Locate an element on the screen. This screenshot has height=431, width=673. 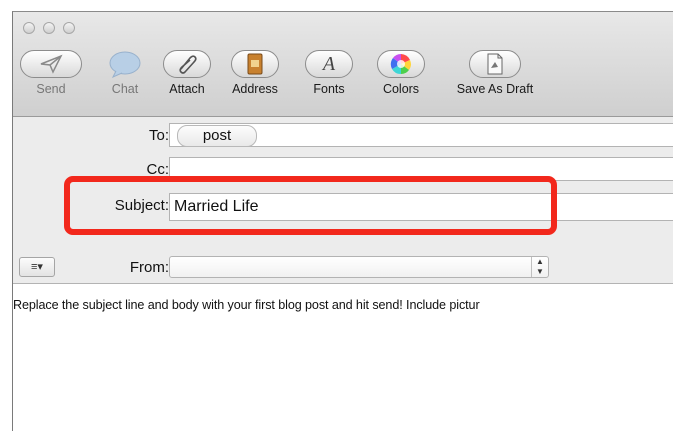
send-button: Send is located at coordinates (52, 73).